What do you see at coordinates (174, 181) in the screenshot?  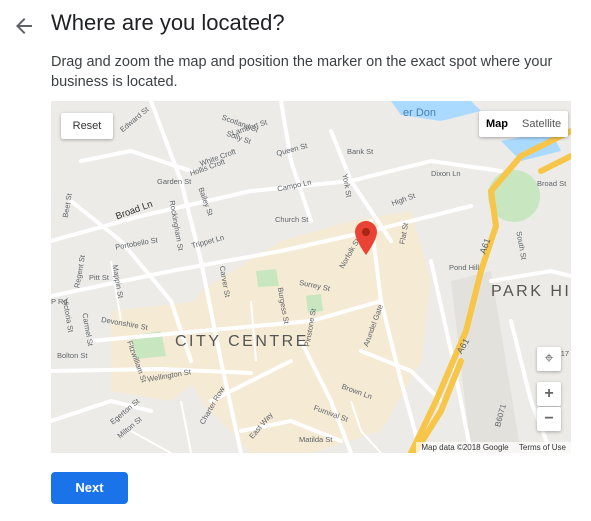 I see `street-label: Garden St` at bounding box center [174, 181].